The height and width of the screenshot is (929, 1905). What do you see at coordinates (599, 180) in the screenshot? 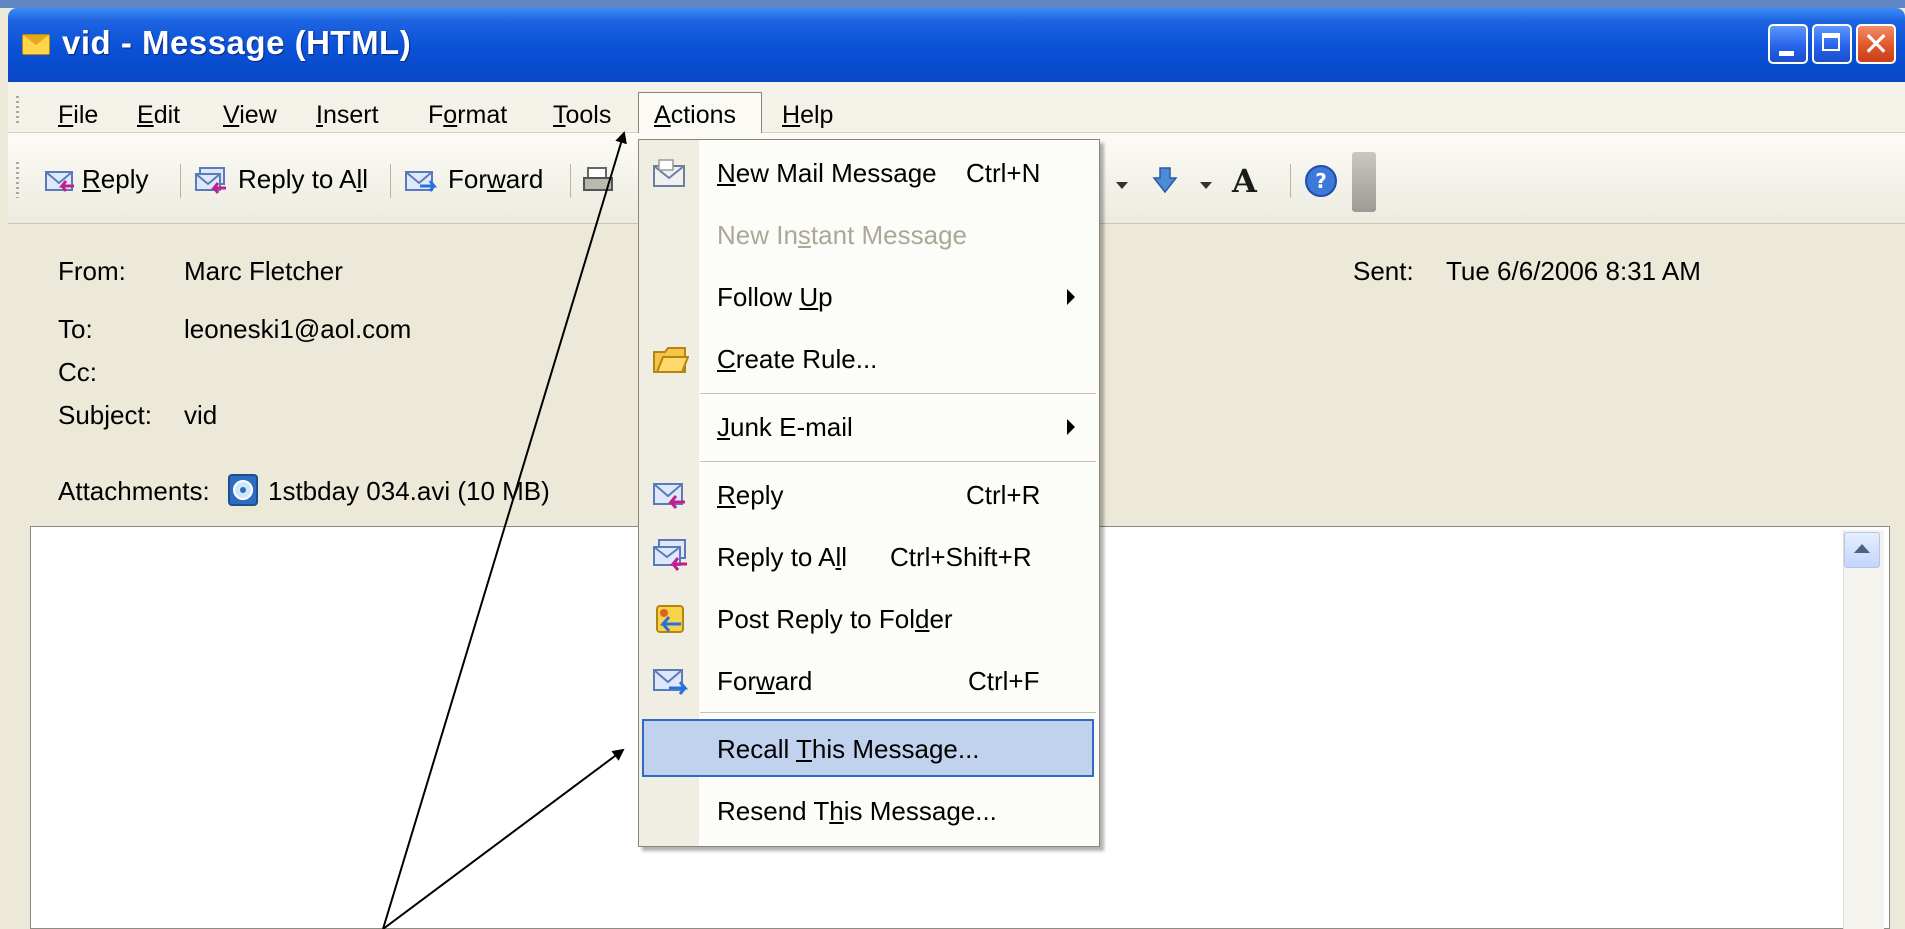
I see `print-icon` at bounding box center [599, 180].